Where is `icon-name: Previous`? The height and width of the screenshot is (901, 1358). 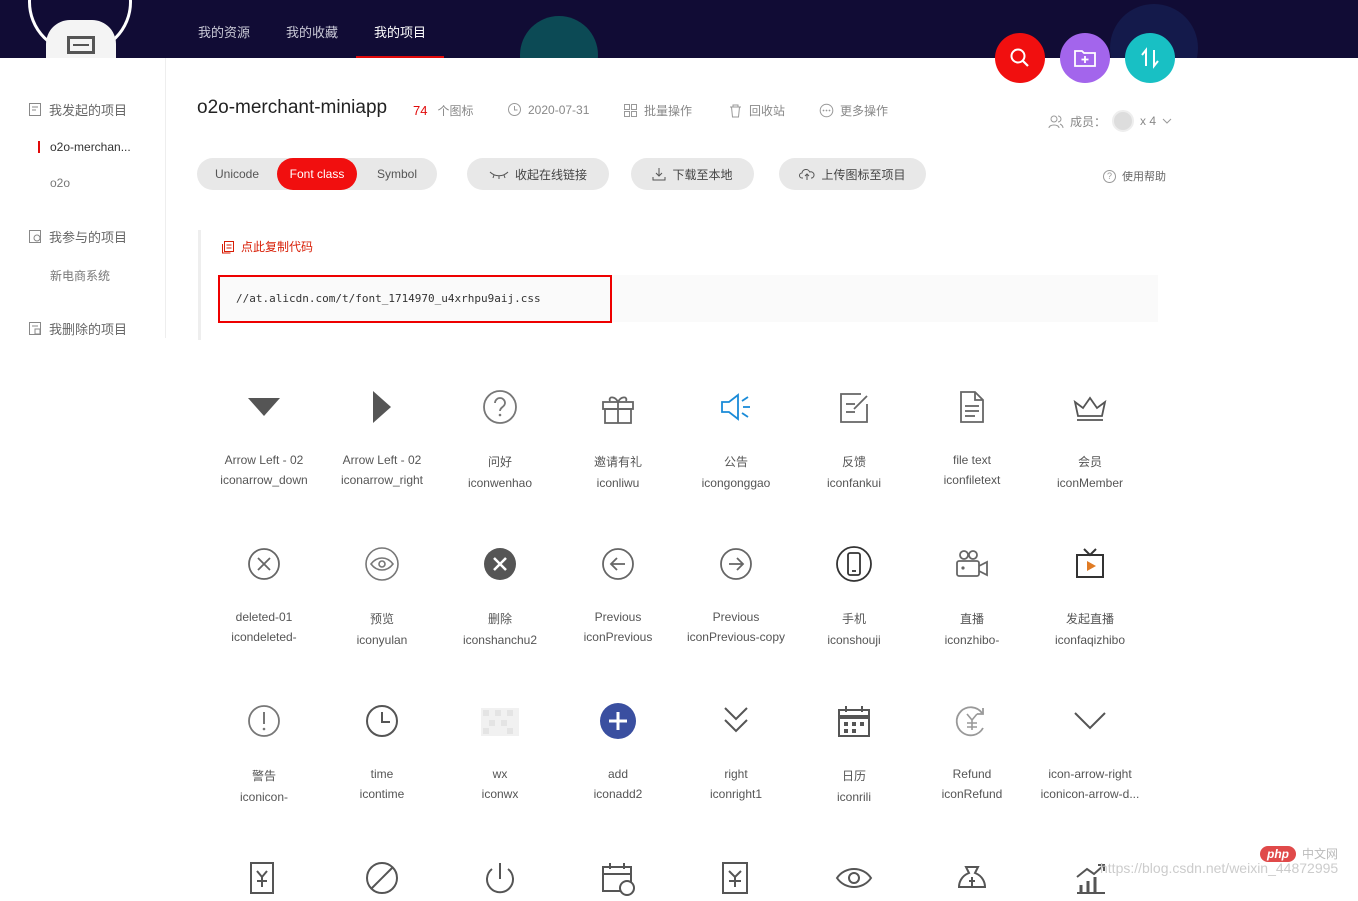 icon-name: Previous is located at coordinates (736, 617).